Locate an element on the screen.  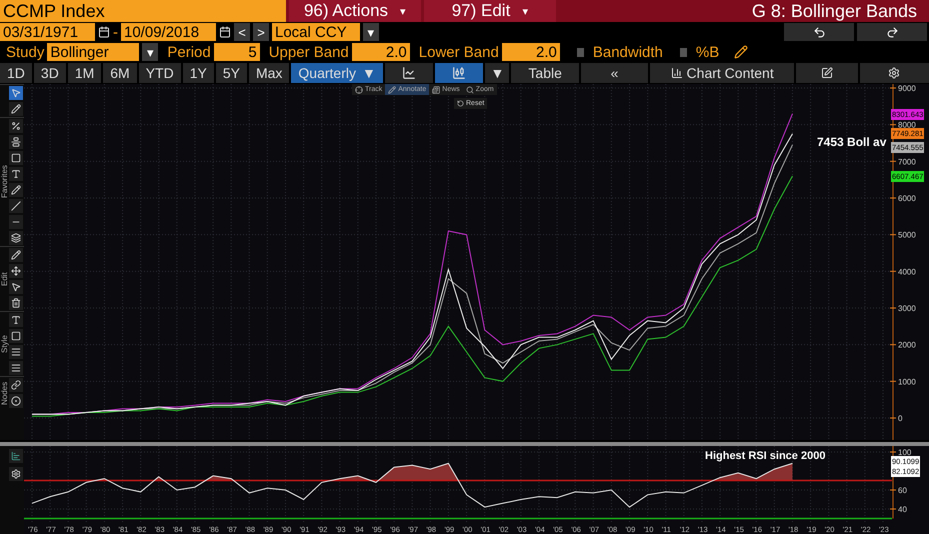
period-tab: 5Y is located at coordinates (231, 73).